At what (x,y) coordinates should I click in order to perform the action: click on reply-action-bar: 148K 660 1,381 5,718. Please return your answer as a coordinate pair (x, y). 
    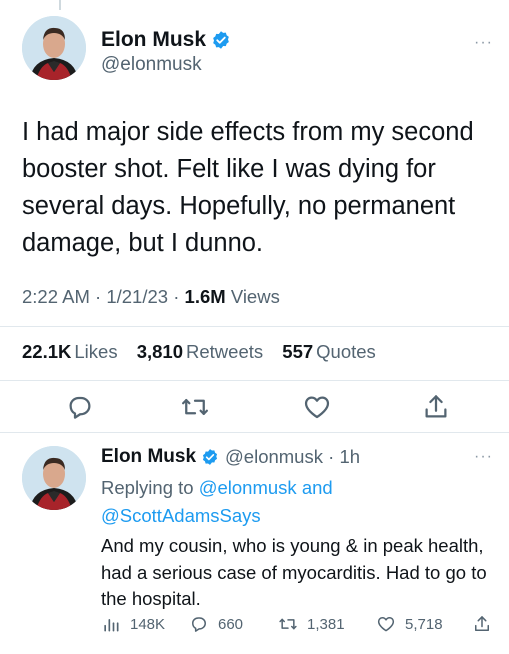
    Looking at the image, I should click on (254, 627).